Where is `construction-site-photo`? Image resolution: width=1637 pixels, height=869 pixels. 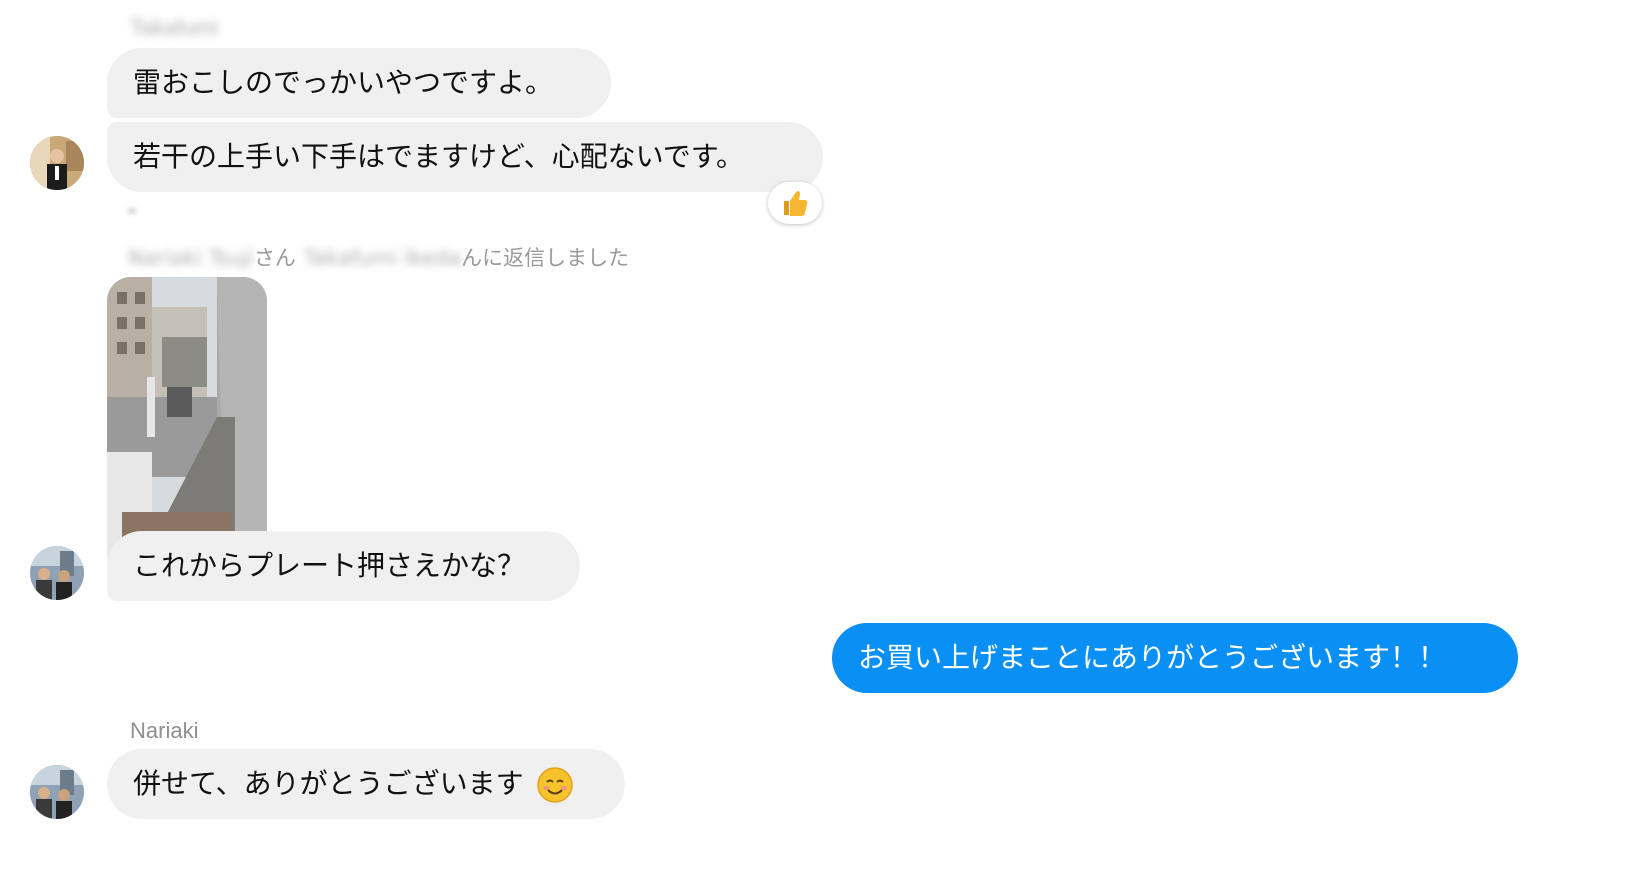
construction-site-photo is located at coordinates (187, 419).